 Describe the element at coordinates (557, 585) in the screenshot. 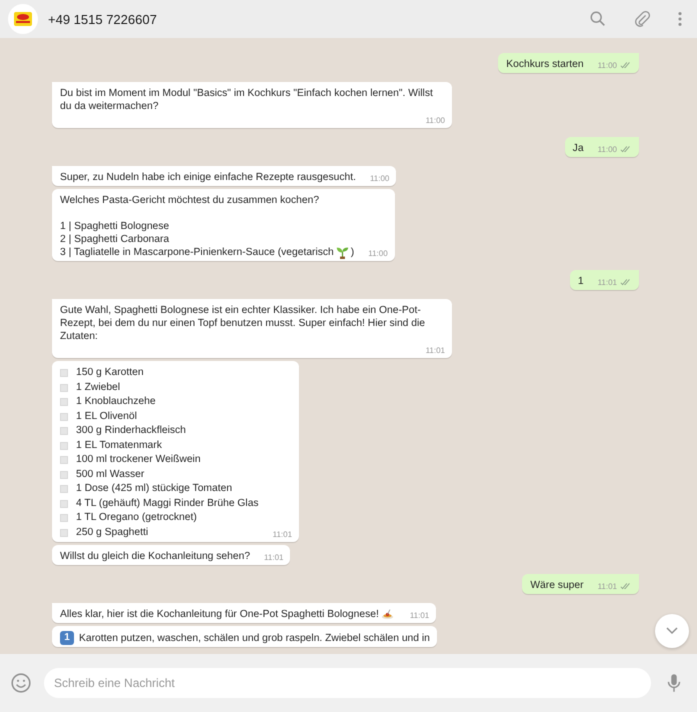

I see `message-text: Wäre super` at that location.